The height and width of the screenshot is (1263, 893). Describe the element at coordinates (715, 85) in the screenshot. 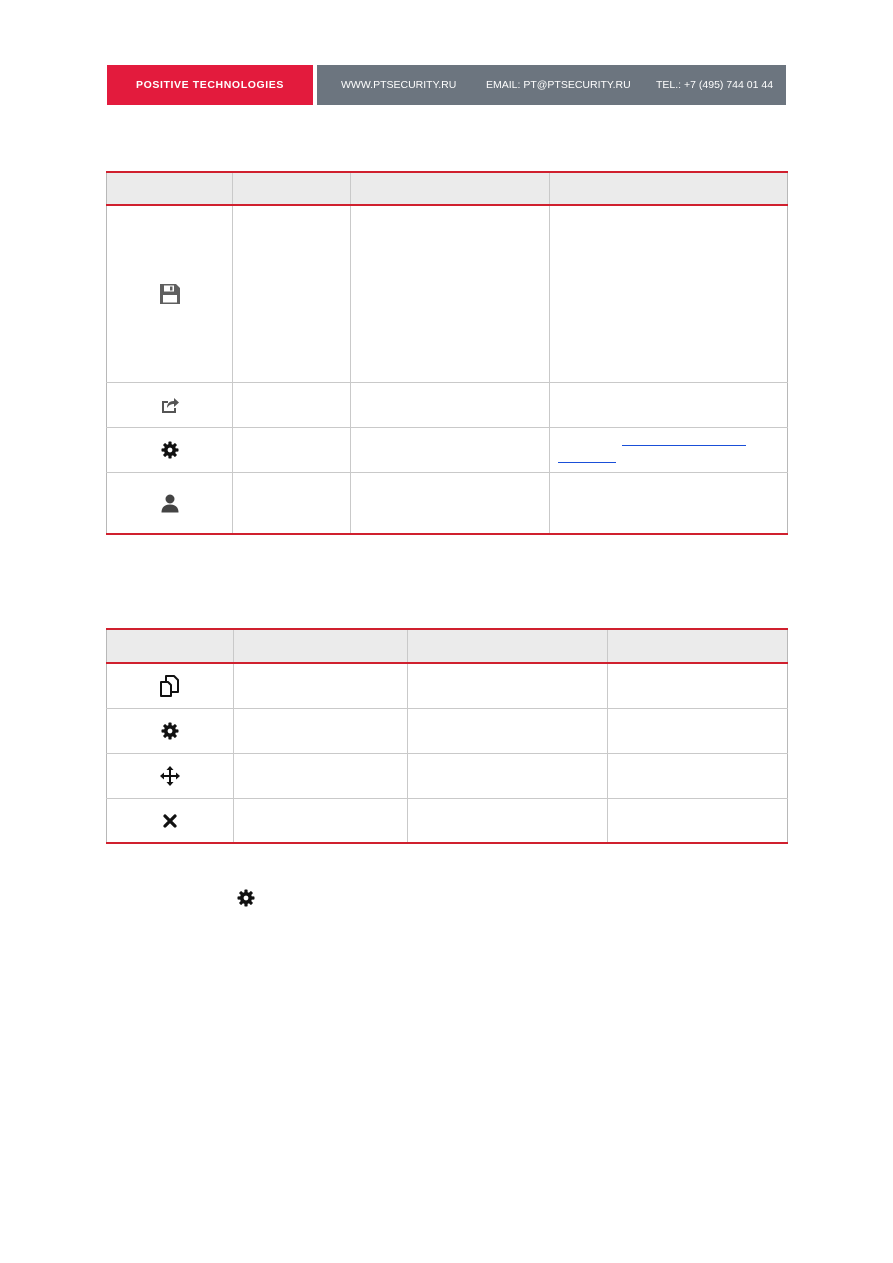

I see `phone-number: TEL.: +7 (495) 744 01 44` at that location.